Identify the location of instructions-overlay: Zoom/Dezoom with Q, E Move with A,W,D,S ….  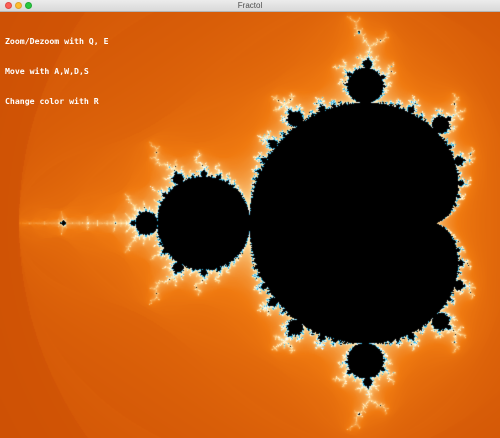
(57, 71).